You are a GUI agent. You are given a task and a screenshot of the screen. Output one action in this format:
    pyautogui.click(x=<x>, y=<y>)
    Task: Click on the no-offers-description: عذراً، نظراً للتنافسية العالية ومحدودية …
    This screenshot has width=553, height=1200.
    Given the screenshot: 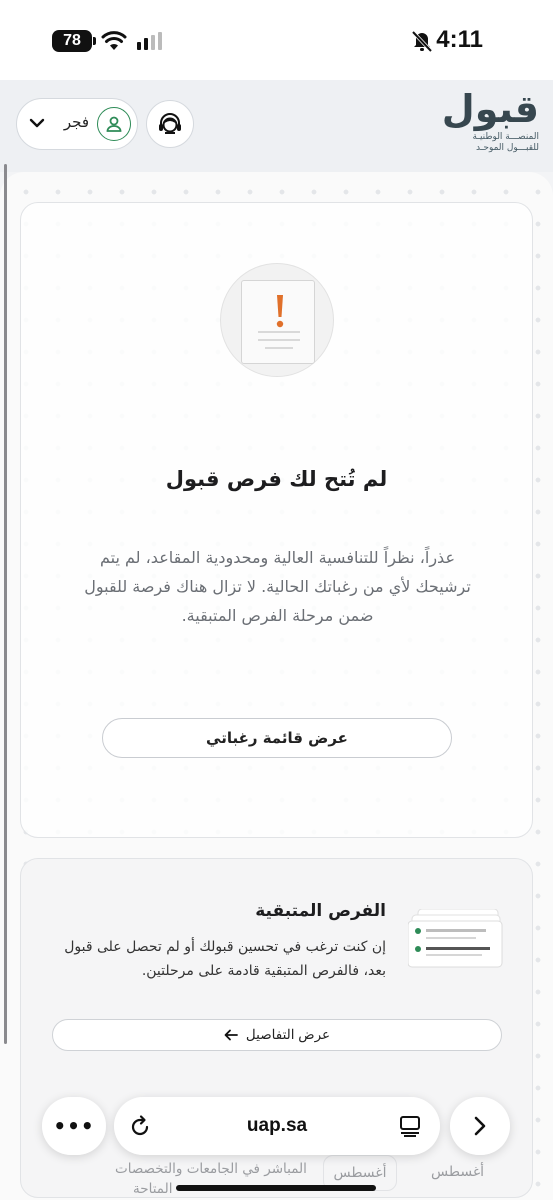 What is the action you would take?
    pyautogui.click(x=277, y=586)
    